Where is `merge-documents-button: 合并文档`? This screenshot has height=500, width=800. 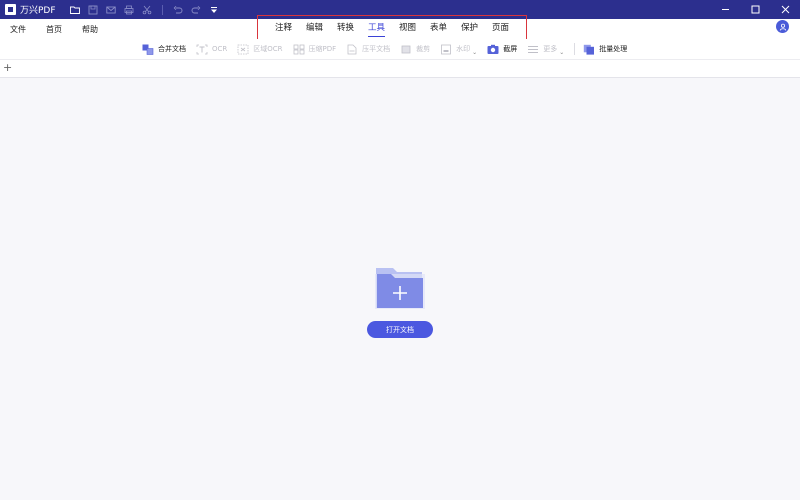
merge-documents-button: 合并文档 is located at coordinates (164, 49).